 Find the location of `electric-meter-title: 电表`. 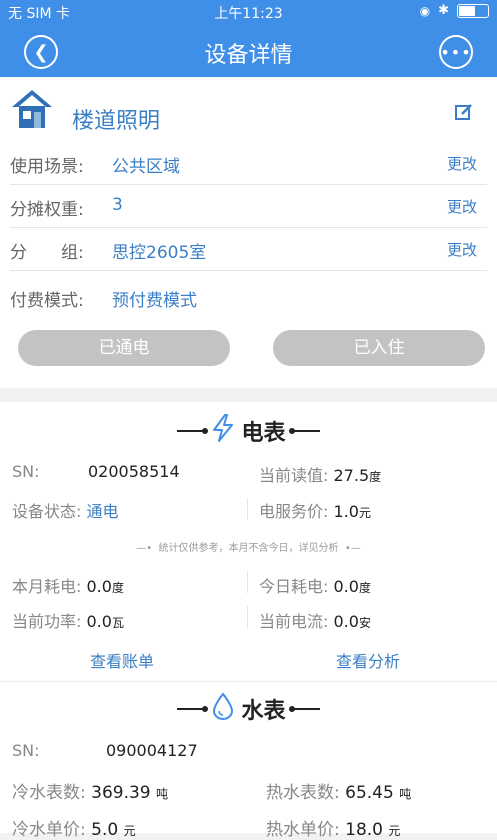

electric-meter-title: 电表 is located at coordinates (263, 433).